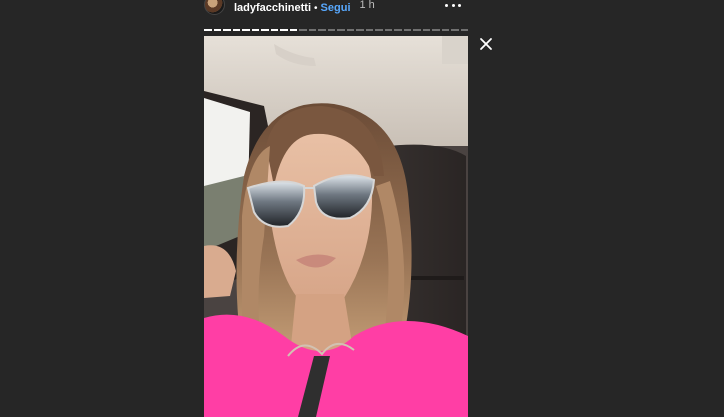 The image size is (724, 417). Describe the element at coordinates (453, 5) in the screenshot. I see `more-options-icon` at that location.